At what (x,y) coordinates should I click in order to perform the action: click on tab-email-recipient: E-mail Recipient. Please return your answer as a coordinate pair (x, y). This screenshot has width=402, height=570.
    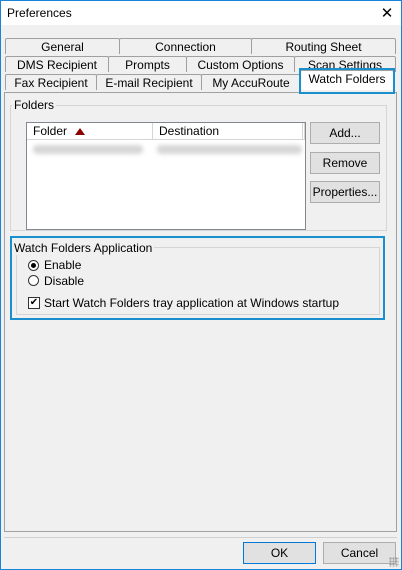
    Looking at the image, I should click on (149, 82).